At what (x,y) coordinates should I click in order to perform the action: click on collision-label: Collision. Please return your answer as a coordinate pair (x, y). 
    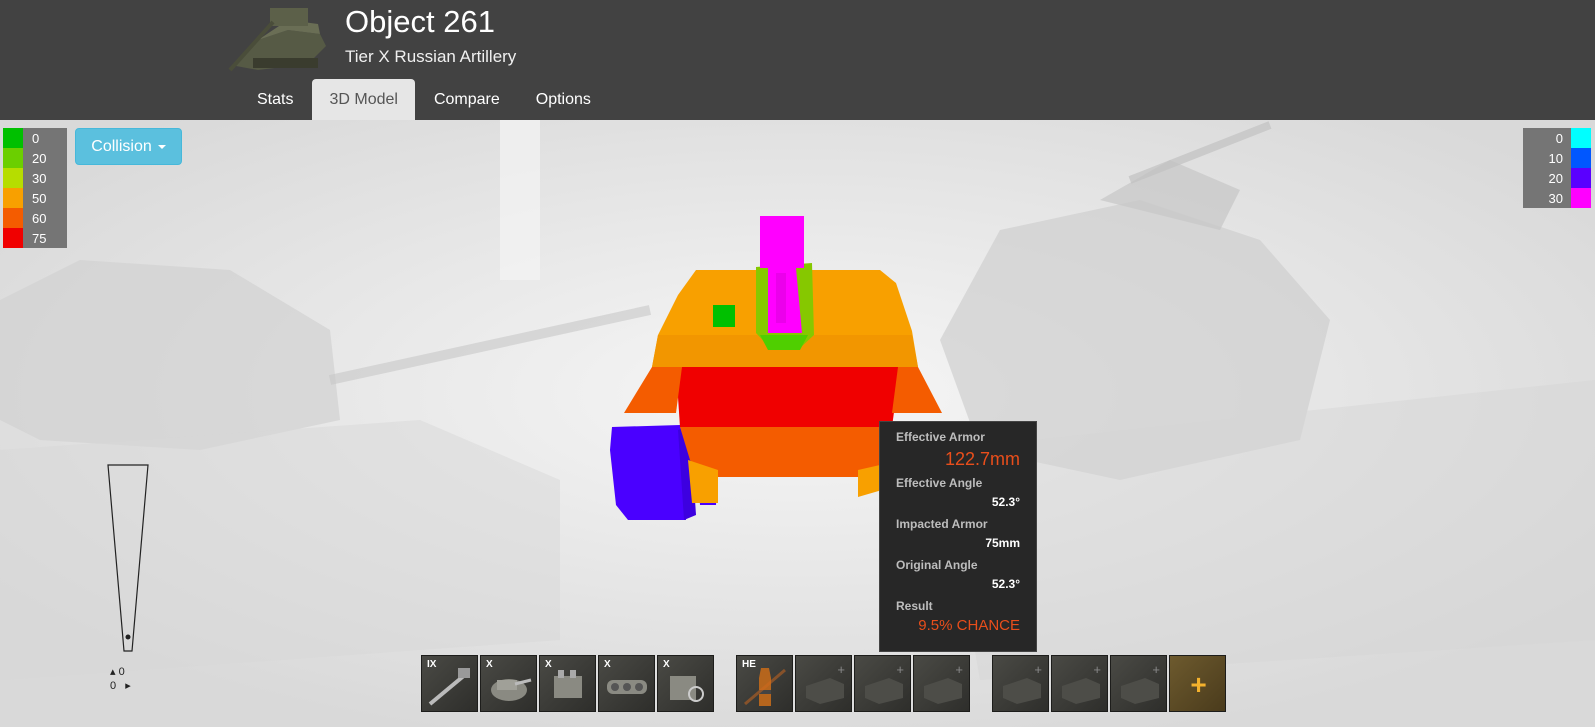
    Looking at the image, I should click on (121, 146).